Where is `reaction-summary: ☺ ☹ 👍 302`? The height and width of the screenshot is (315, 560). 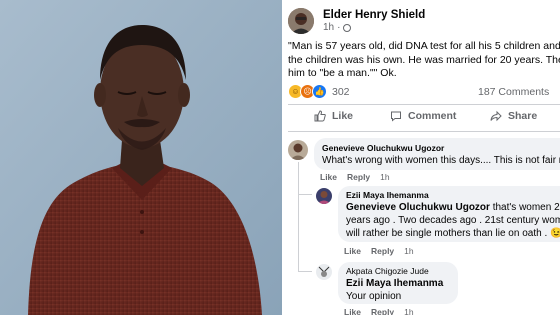
reaction-summary: ☺ ☹ 👍 302 is located at coordinates (319, 91).